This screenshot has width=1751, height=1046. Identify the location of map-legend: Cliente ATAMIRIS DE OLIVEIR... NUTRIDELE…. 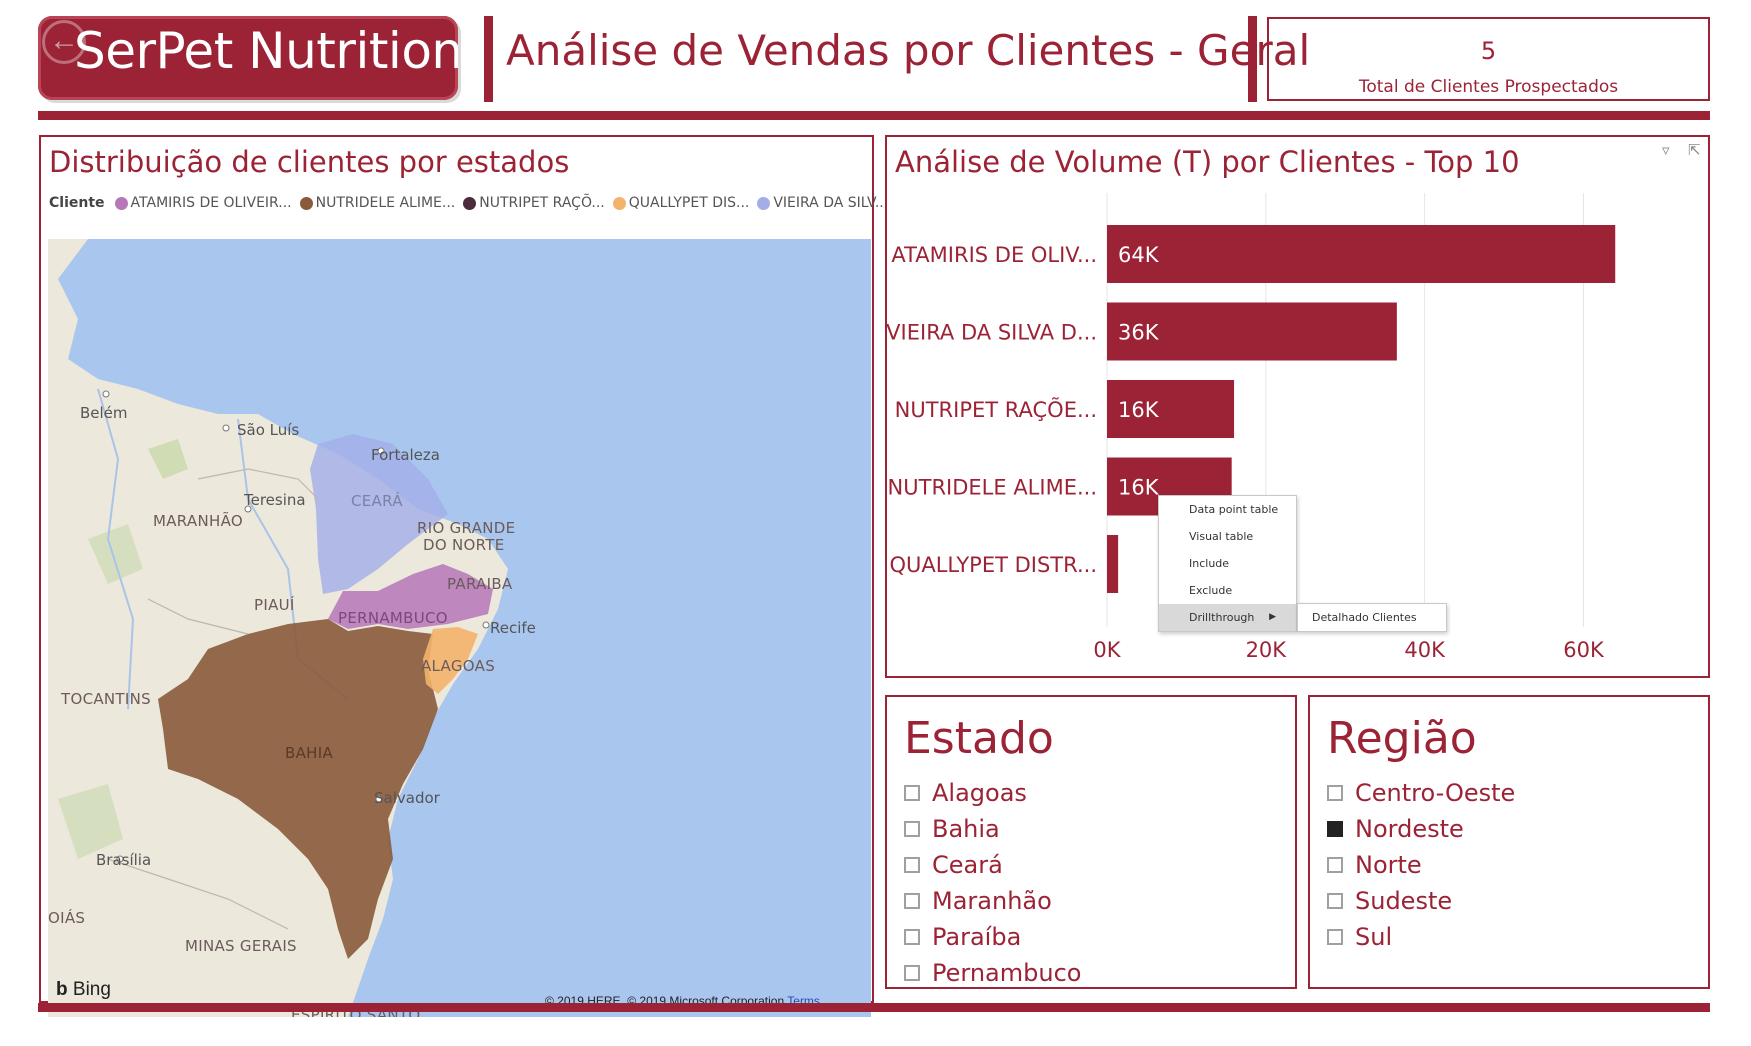
(472, 203).